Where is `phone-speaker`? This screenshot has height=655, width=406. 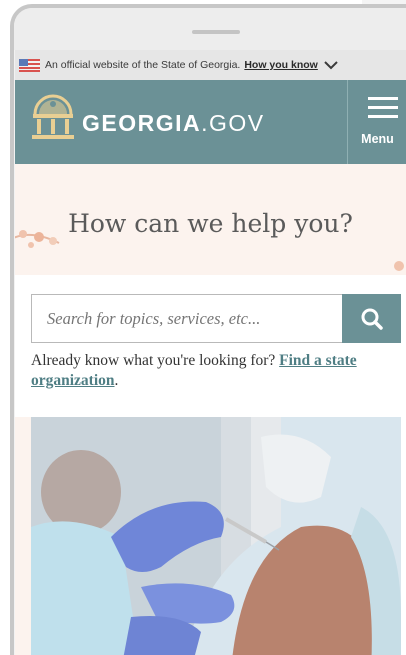
phone-speaker is located at coordinates (216, 32).